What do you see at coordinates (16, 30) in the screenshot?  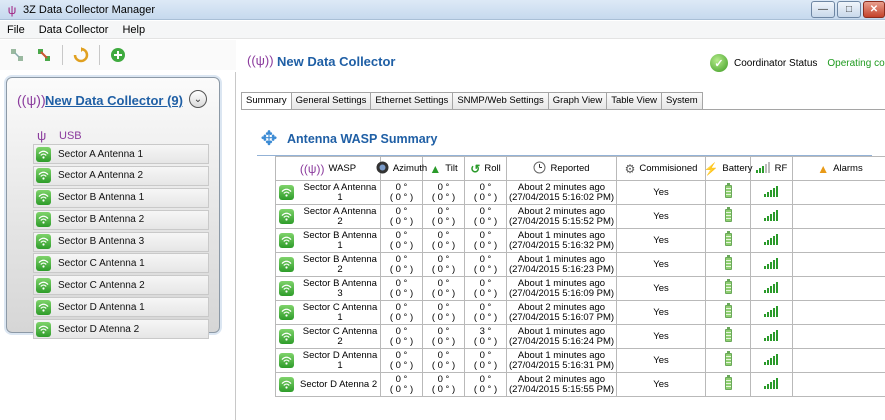 I see `menu-file: File` at bounding box center [16, 30].